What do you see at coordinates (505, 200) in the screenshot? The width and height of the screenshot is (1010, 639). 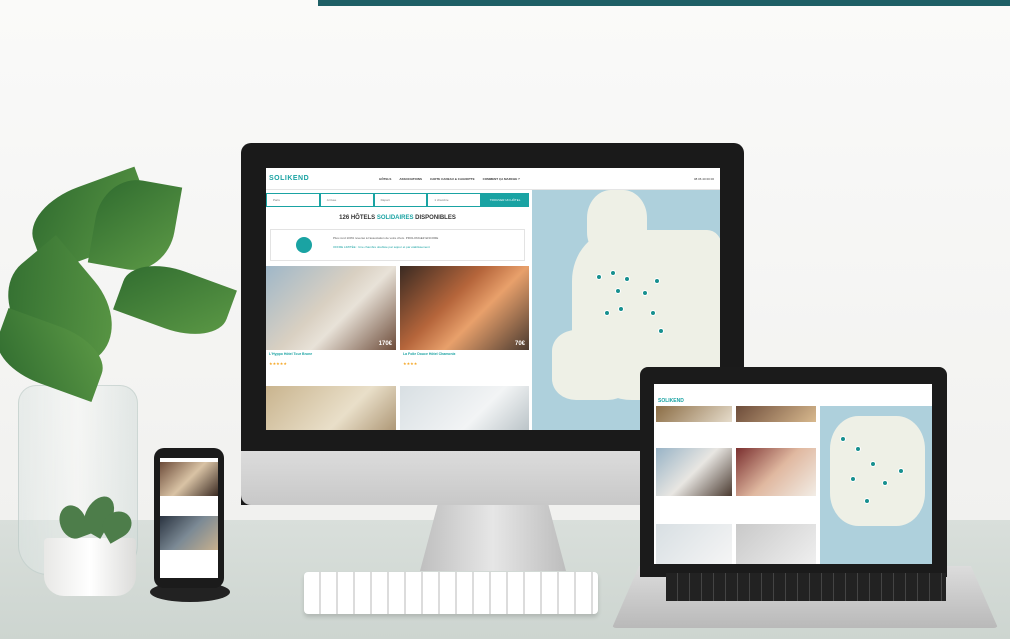 I see `search-button: TROUVER UN HÔTEL` at bounding box center [505, 200].